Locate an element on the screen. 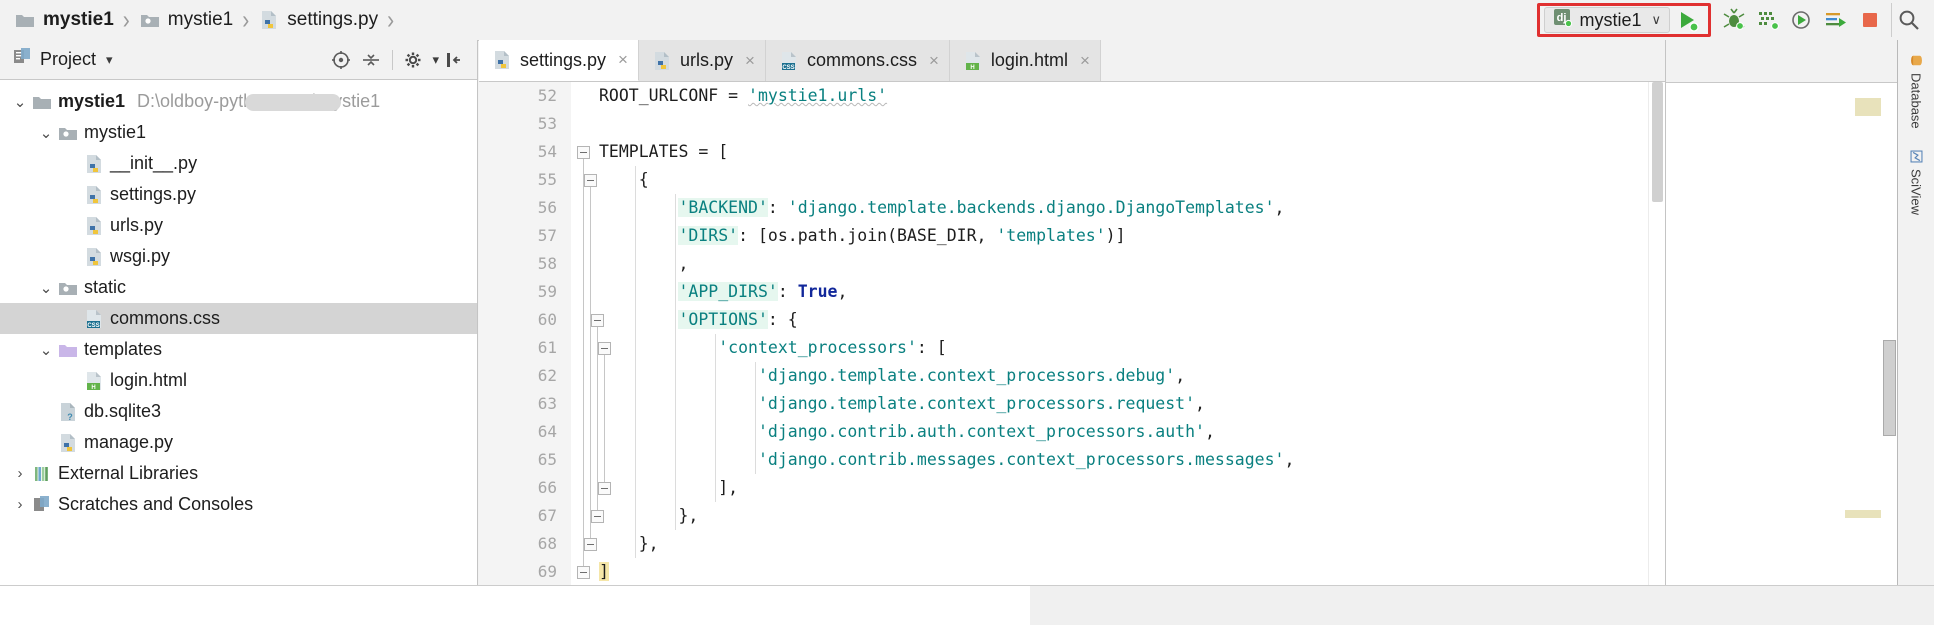 This screenshot has height=625, width=1934. coverage-button is located at coordinates (1768, 20).